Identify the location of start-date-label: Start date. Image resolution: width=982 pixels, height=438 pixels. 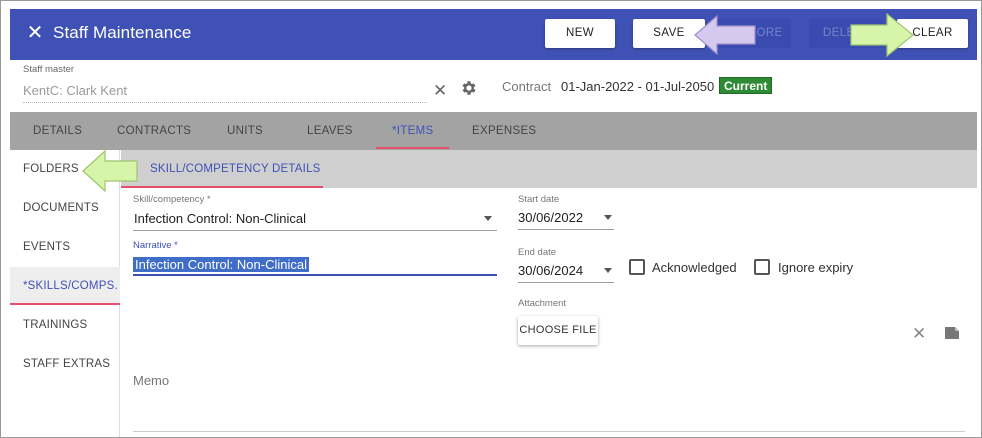
(539, 199).